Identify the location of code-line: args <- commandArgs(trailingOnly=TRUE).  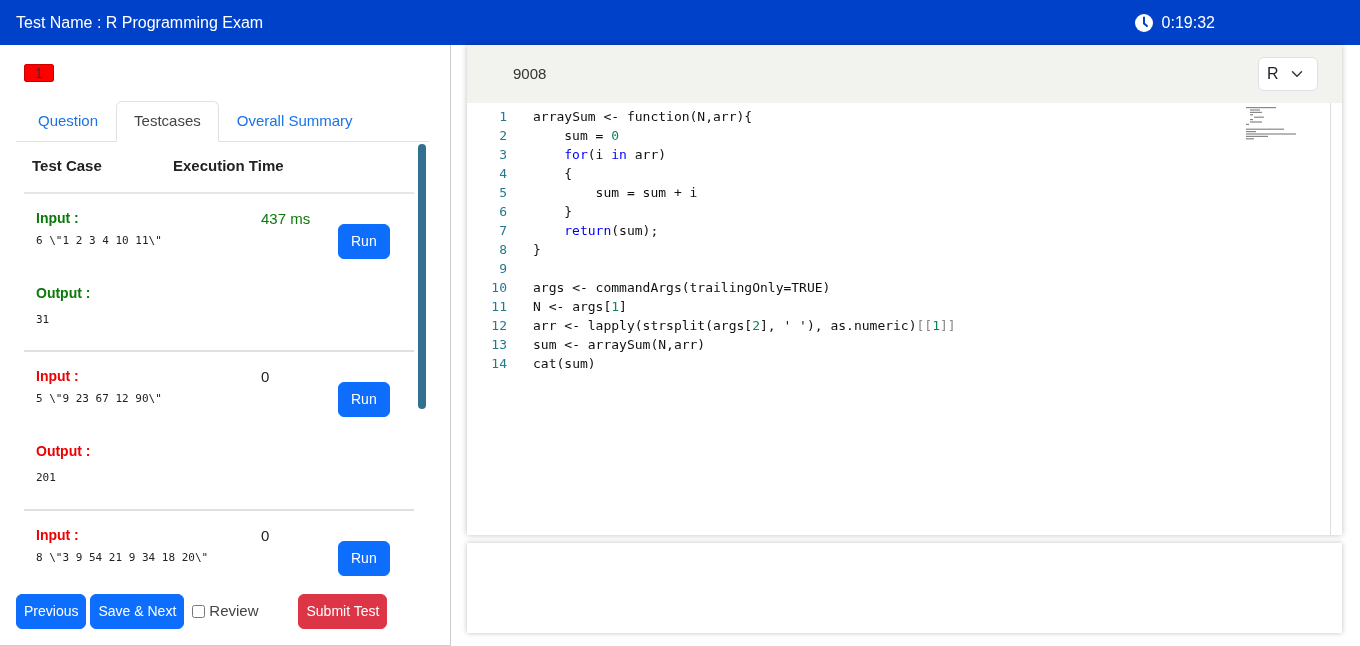
(682, 288).